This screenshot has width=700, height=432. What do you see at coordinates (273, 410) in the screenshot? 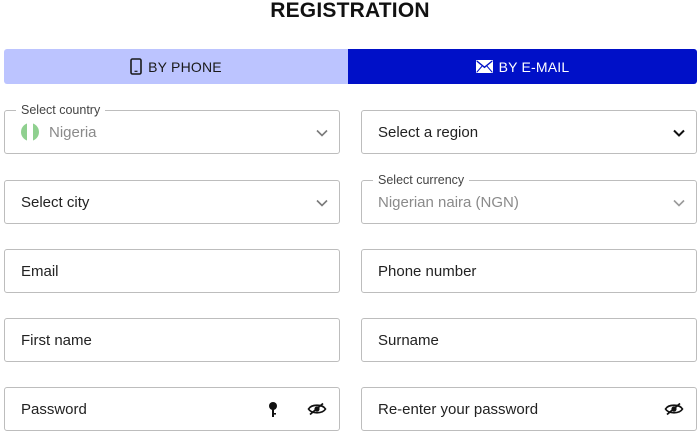
I see `key-icon` at bounding box center [273, 410].